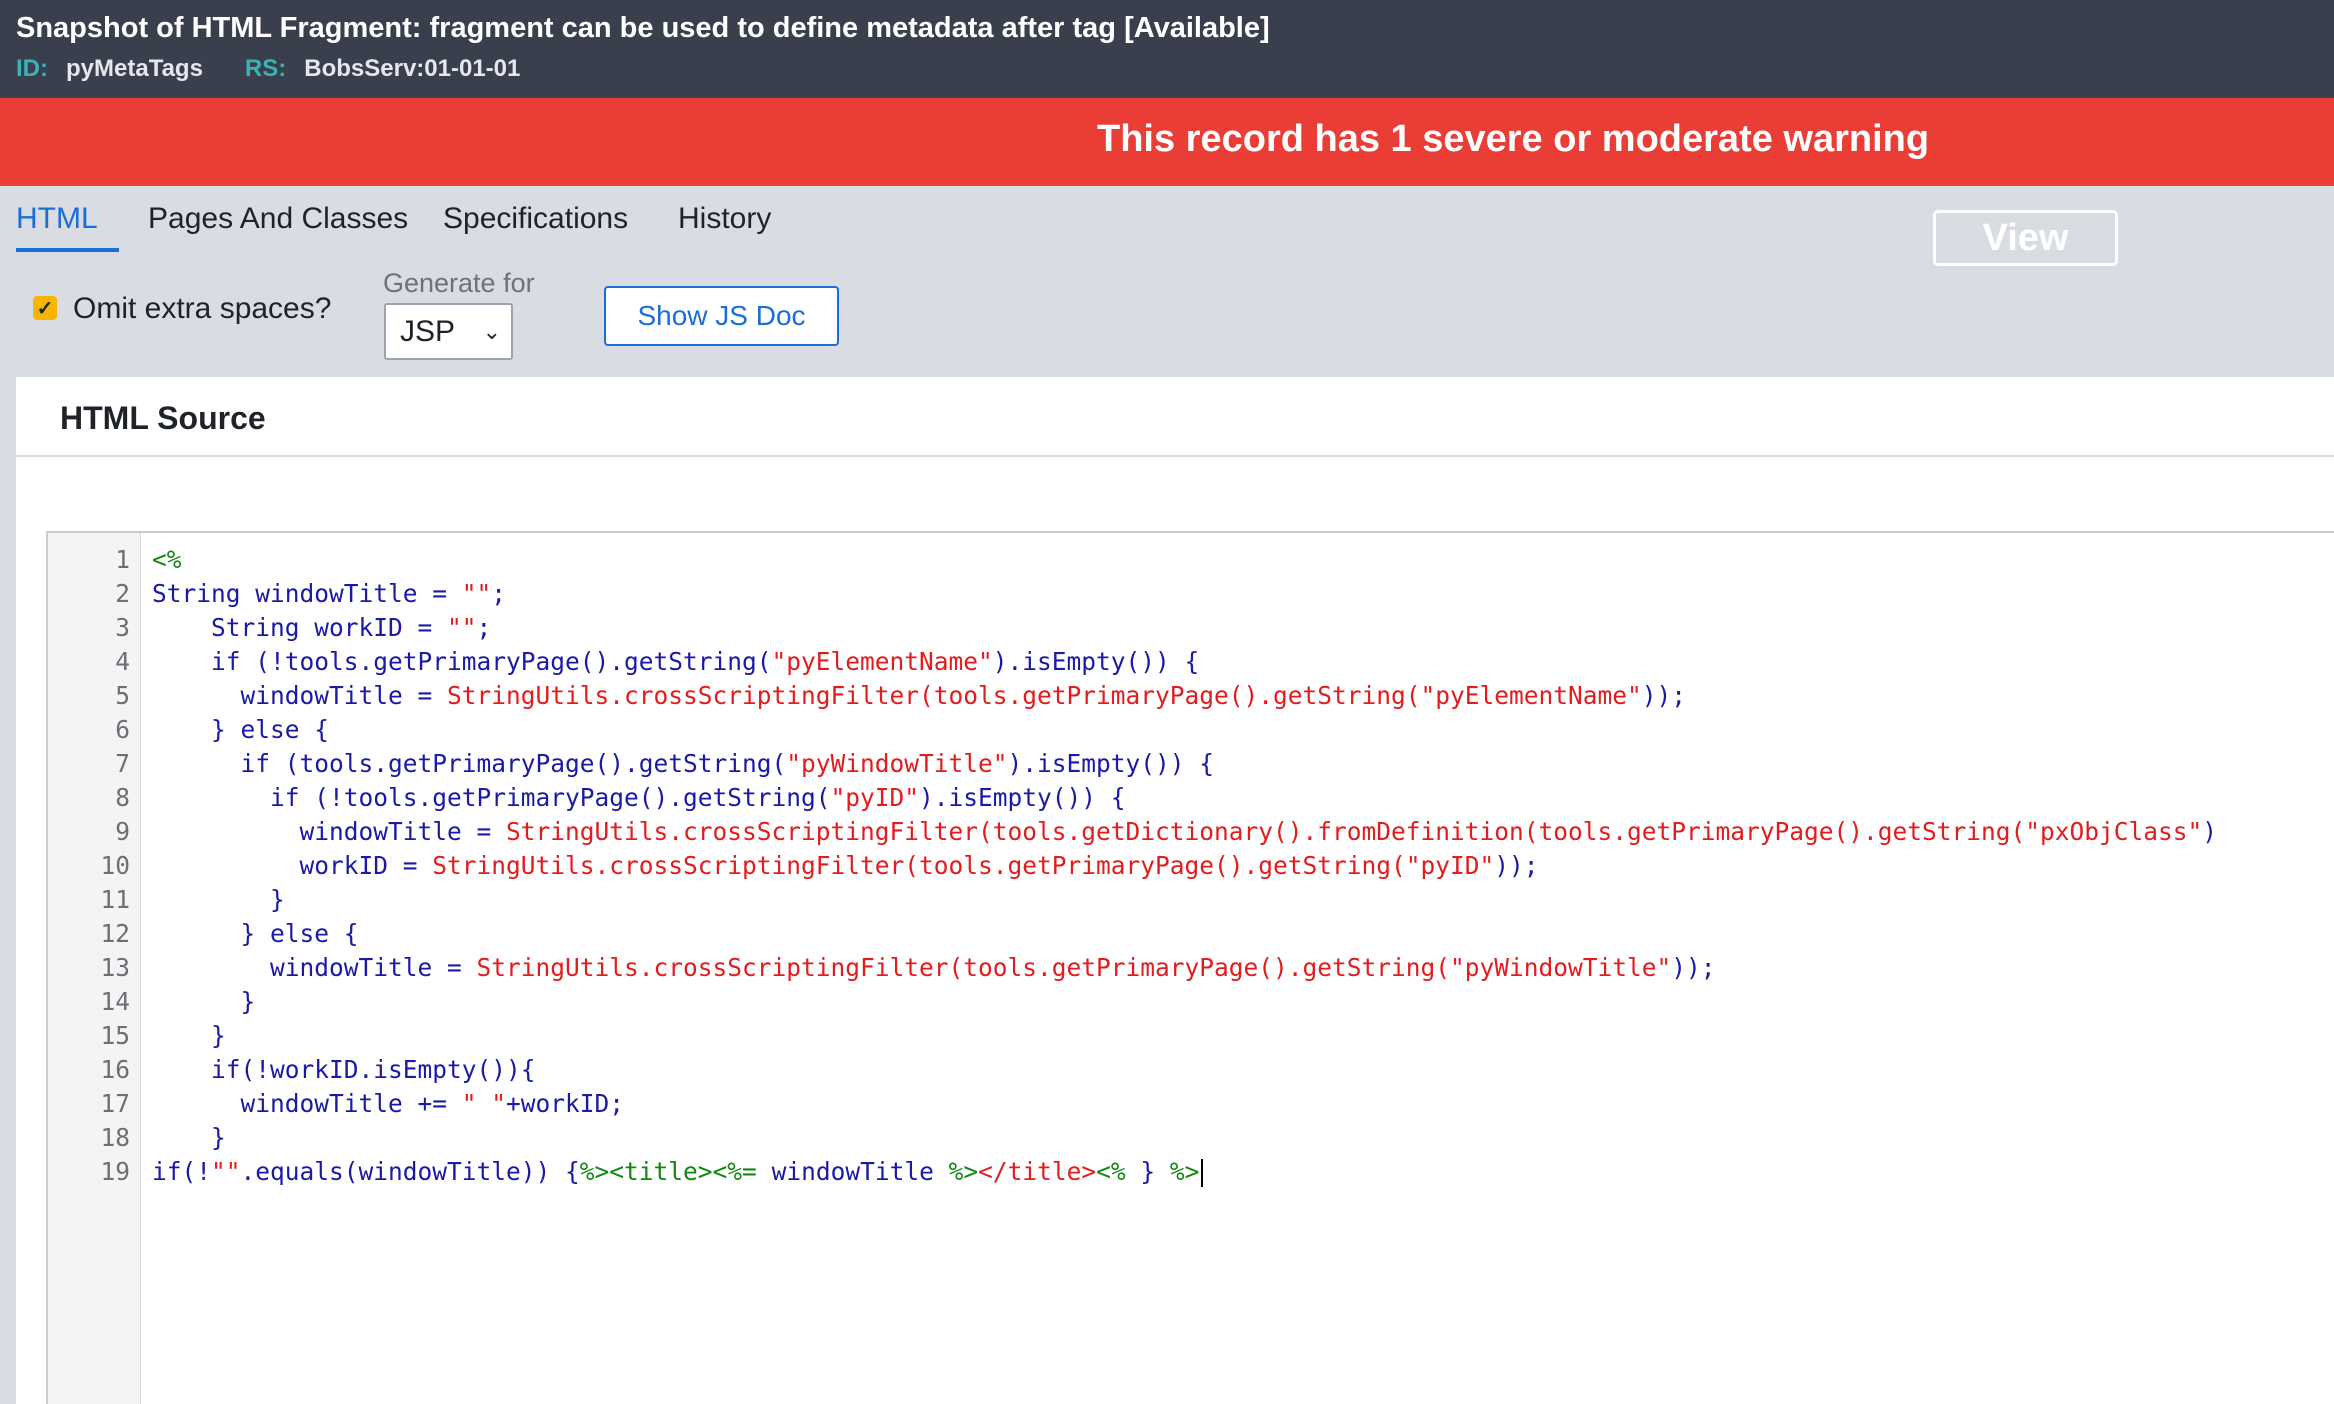 The height and width of the screenshot is (1404, 2334). I want to click on code-line: 3 String workID = "";, so click(1191, 628).